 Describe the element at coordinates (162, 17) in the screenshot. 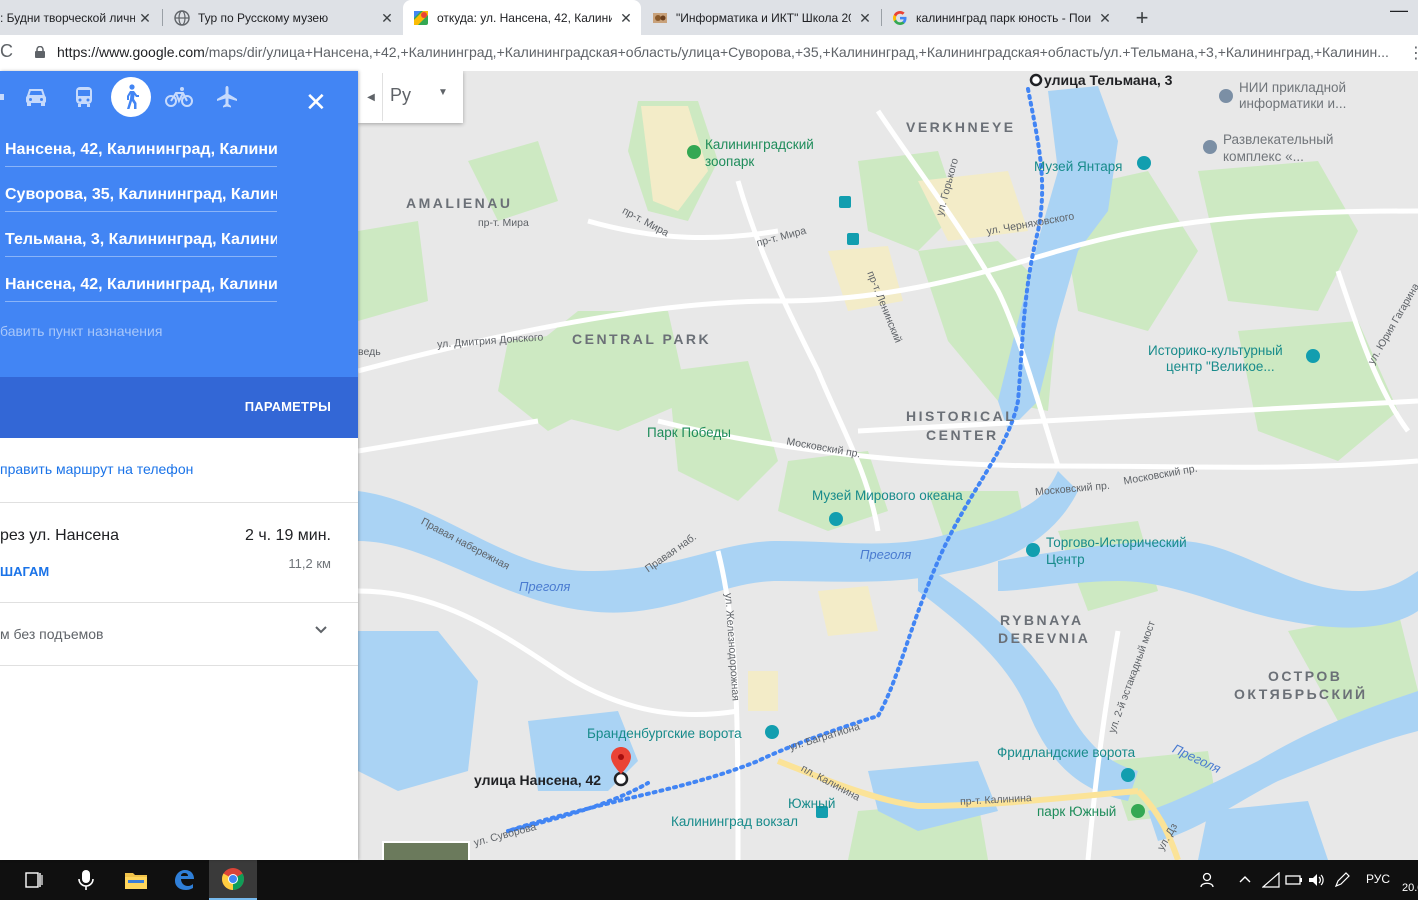

I see `tab-separator` at that location.